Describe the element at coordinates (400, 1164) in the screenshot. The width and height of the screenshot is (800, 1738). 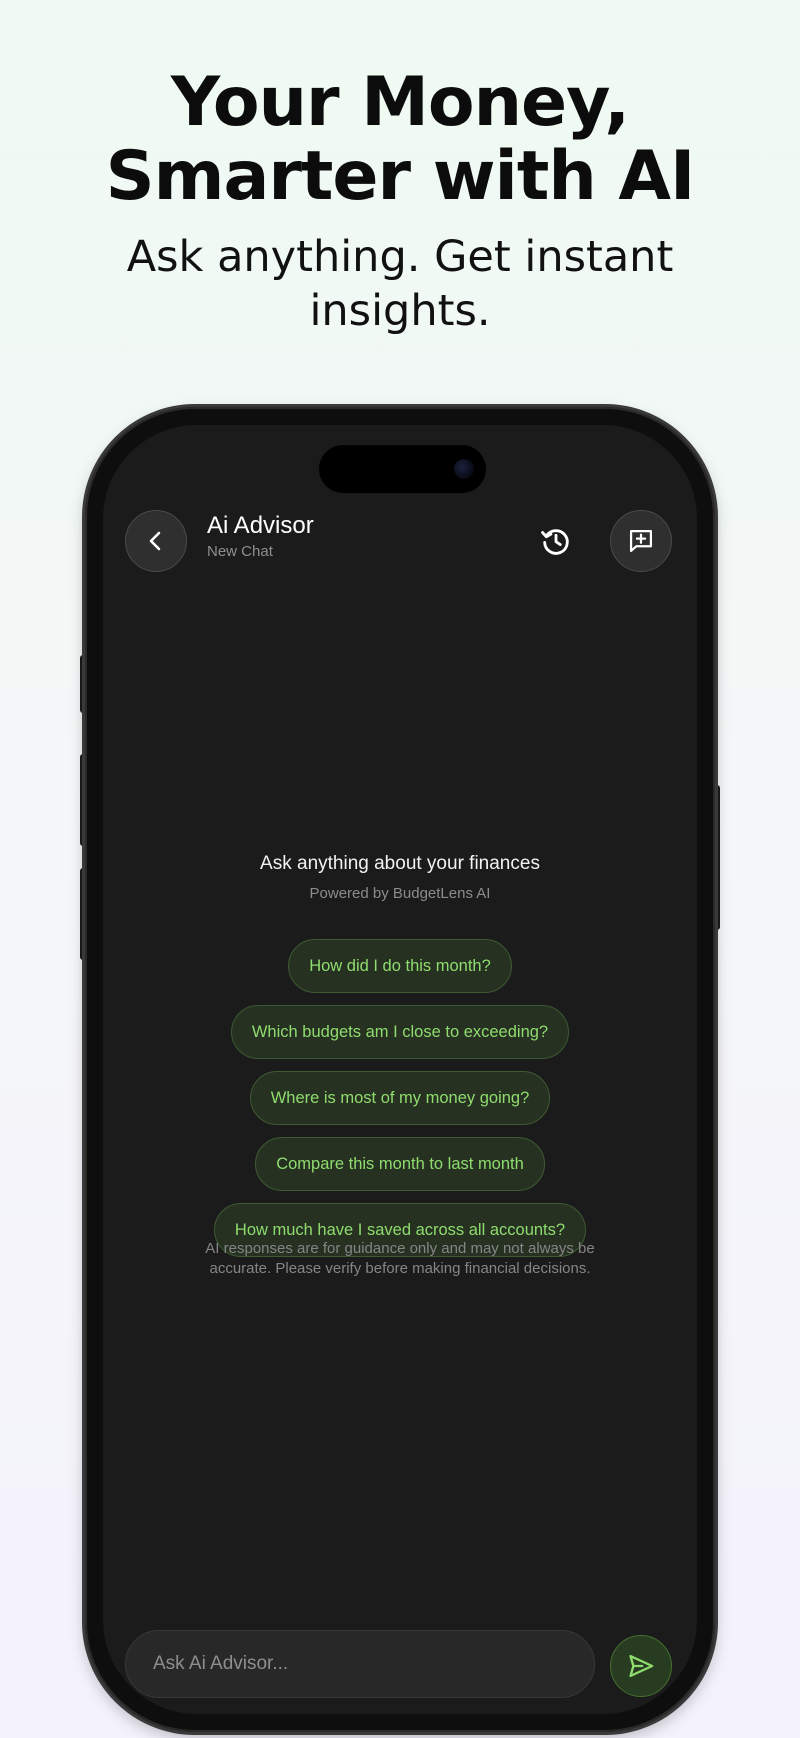
I see `suggestion-chip: Compare this month to last month` at that location.